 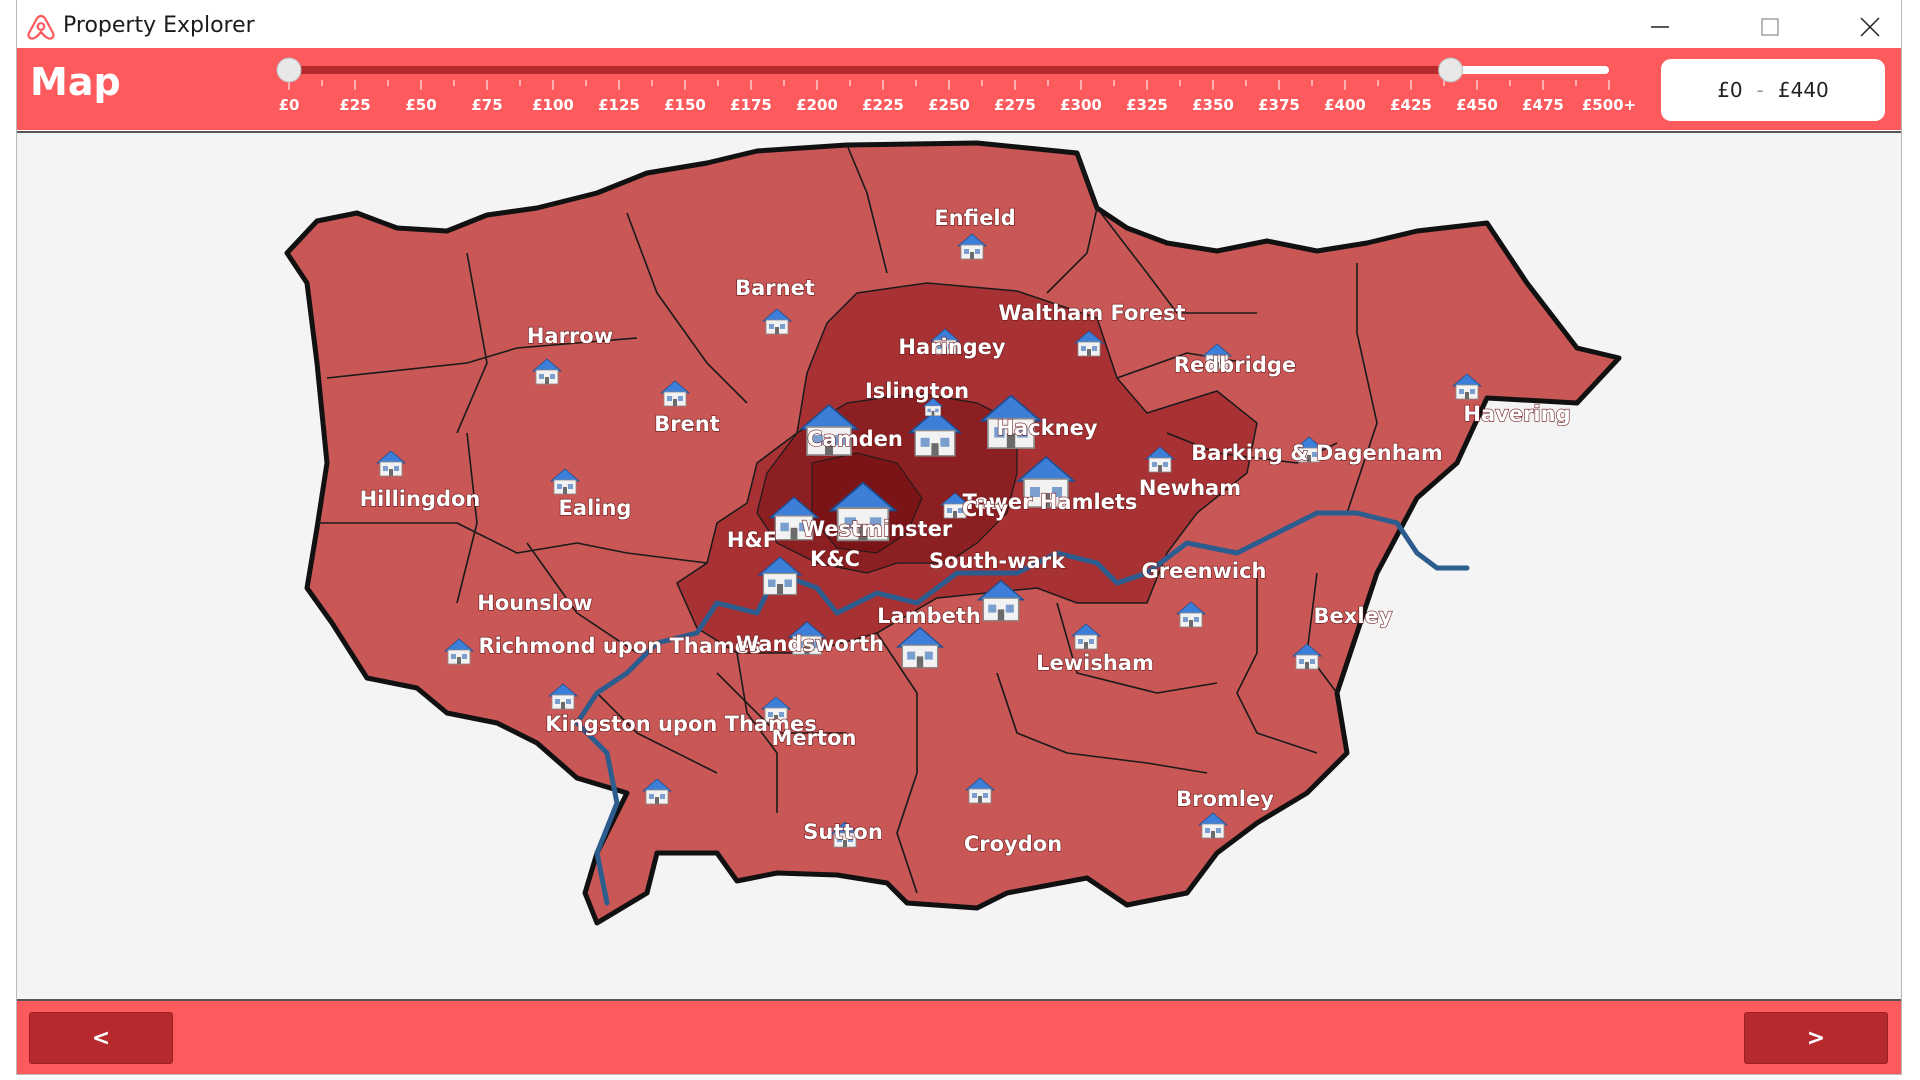 What do you see at coordinates (685, 105) in the screenshot?
I see `slider-tick-label: £150` at bounding box center [685, 105].